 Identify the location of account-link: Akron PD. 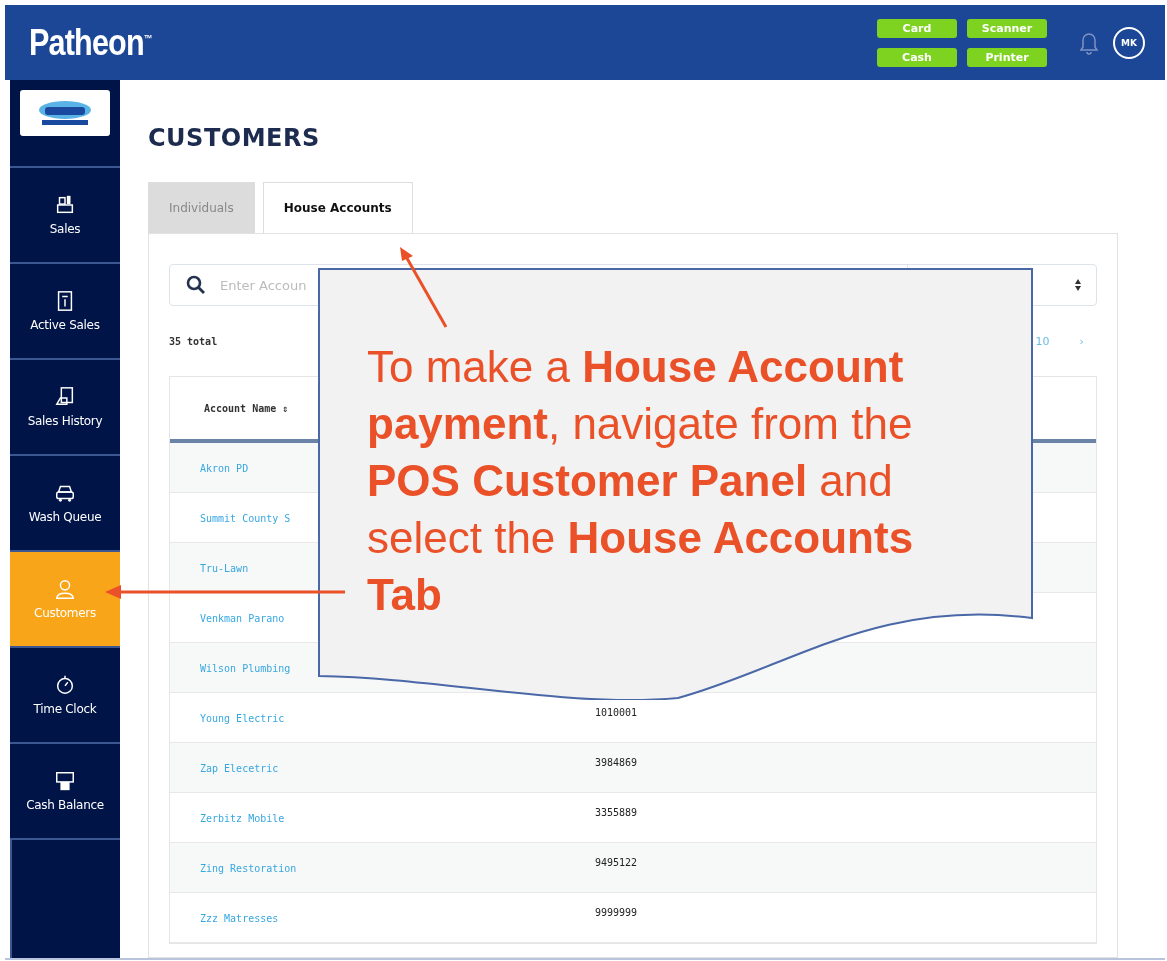
(224, 468).